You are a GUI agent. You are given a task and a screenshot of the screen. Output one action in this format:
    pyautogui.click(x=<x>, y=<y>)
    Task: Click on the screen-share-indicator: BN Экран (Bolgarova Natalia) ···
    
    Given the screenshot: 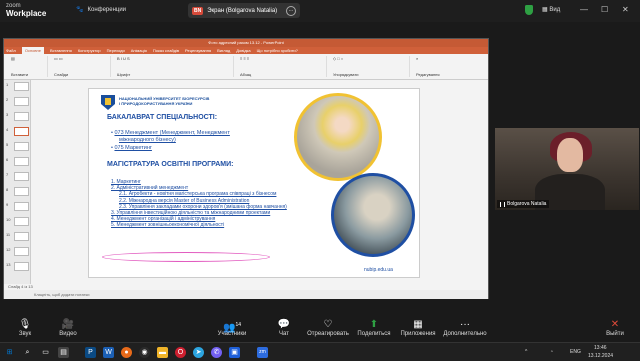 What is the action you would take?
    pyautogui.click(x=244, y=10)
    